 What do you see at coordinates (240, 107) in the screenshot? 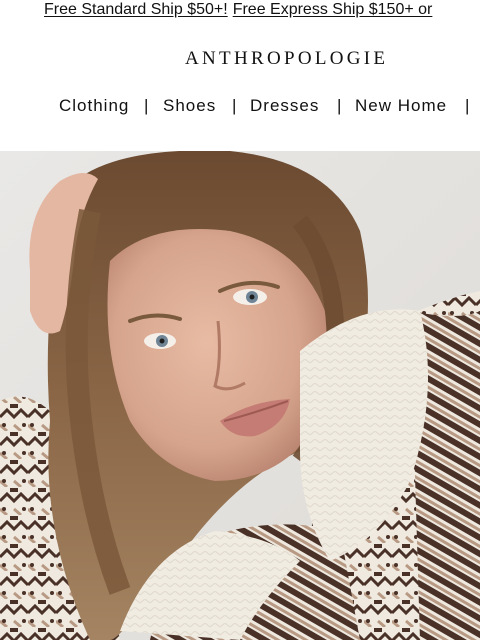
I see `category-nav: Clothing | Shoes | Dresses | New Home |` at bounding box center [240, 107].